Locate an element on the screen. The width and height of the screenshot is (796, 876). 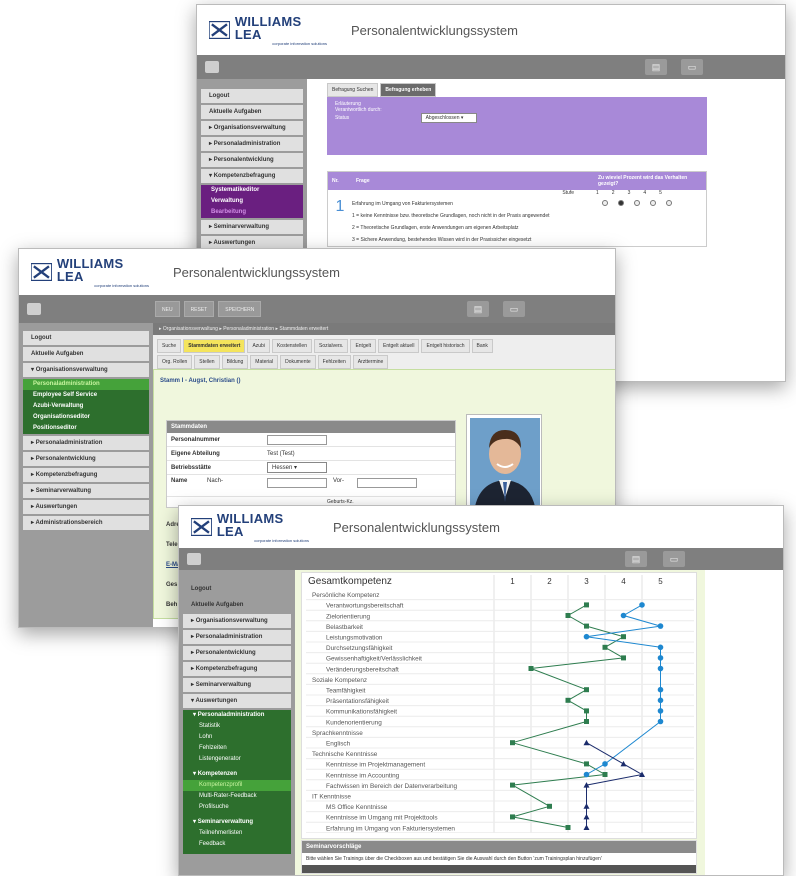
group-title-seminar: ▾ Seminarverwaltung is located at coordinates (223, 822).